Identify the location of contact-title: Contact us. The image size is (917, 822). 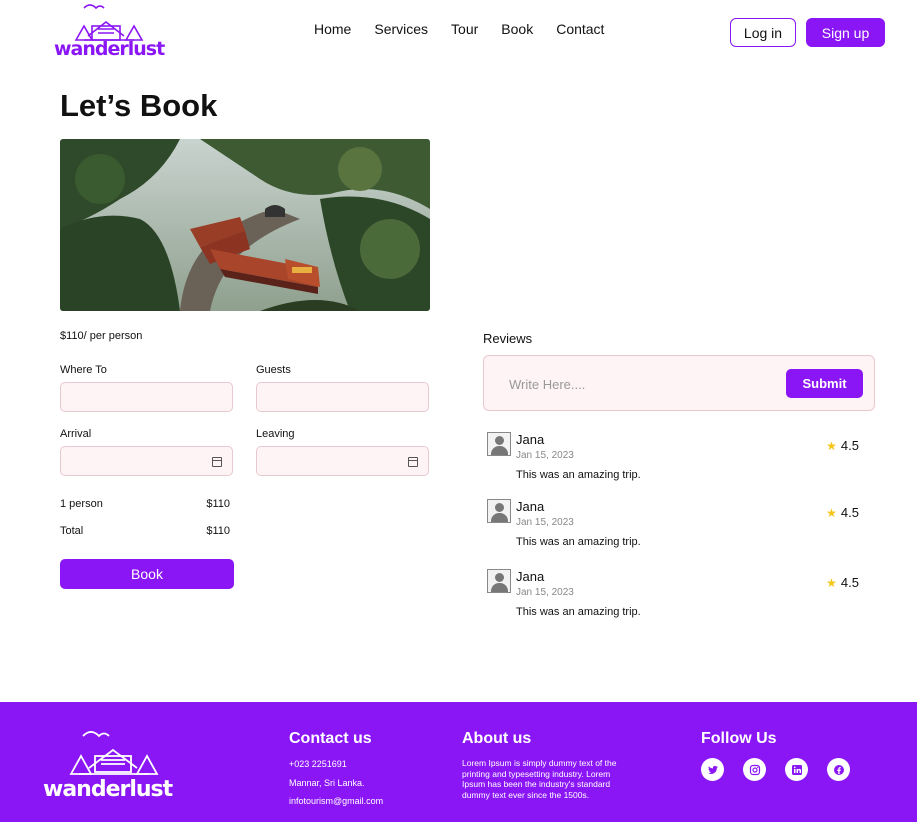
(330, 738).